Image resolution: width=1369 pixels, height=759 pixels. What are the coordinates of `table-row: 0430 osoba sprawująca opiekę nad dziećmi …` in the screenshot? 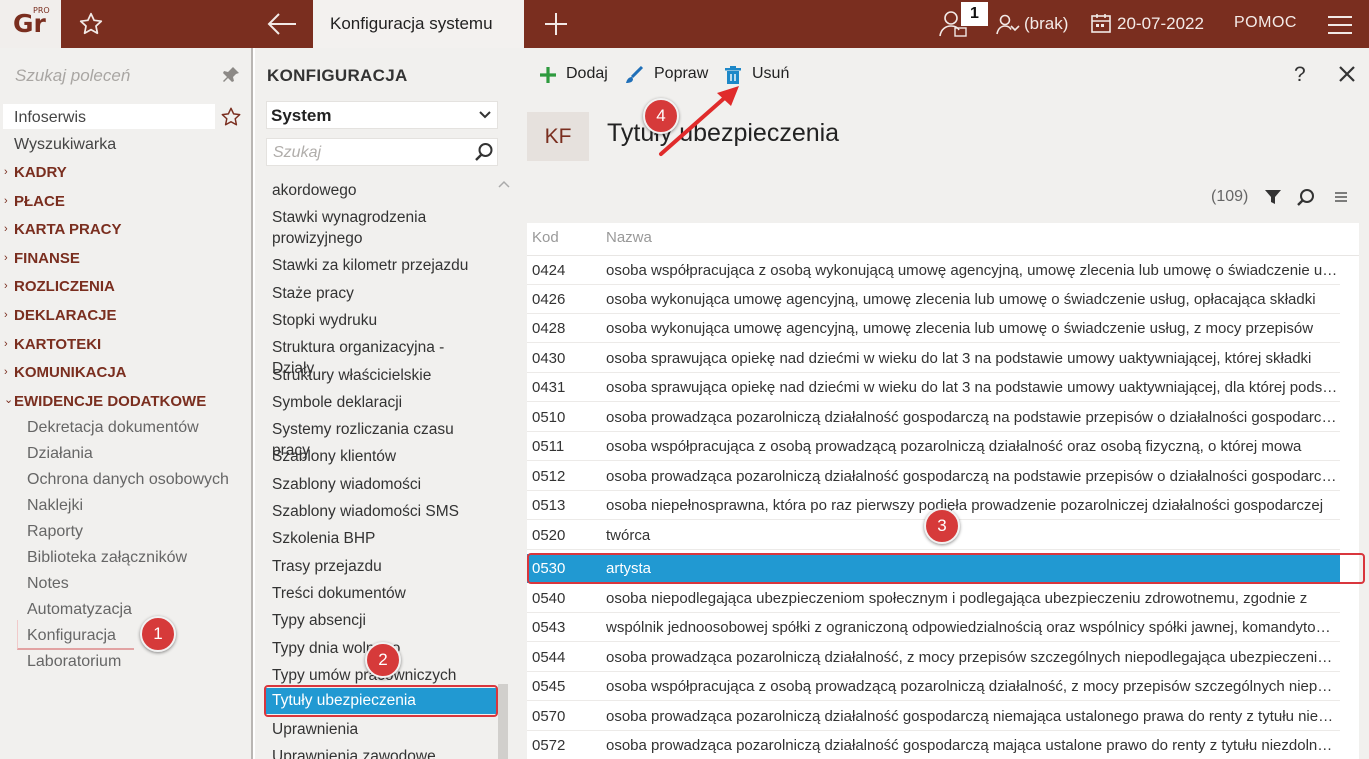 It's located at (933, 358).